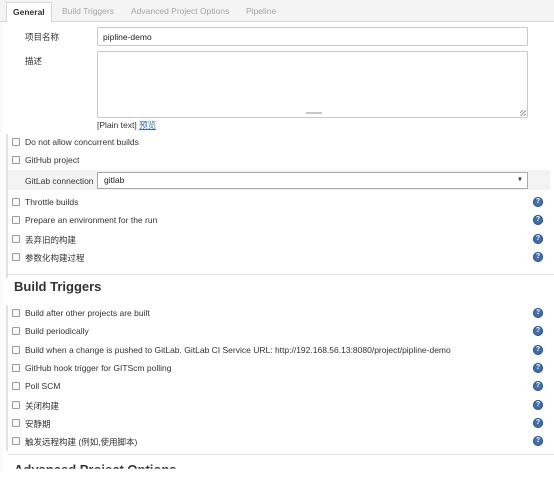 The image size is (554, 477). I want to click on gitlab-connection-select: gitlab ▼, so click(312, 180).